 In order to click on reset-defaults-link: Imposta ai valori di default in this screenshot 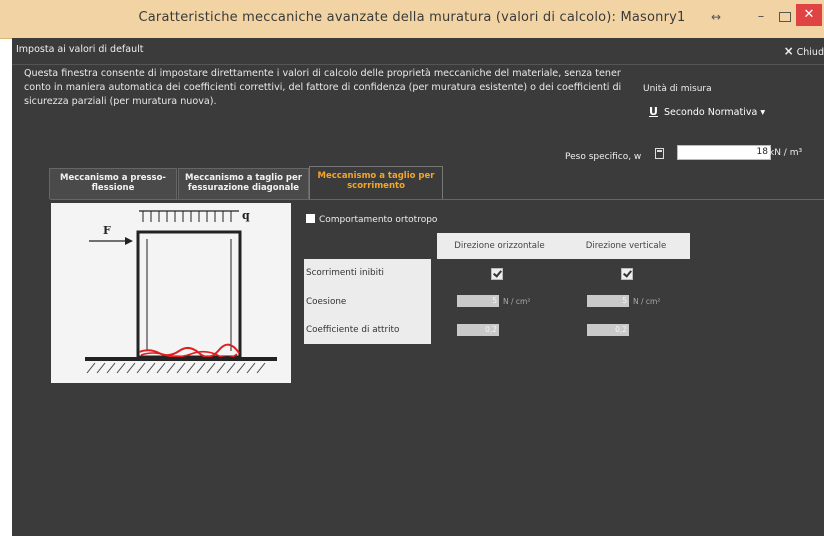, I will do `click(79, 49)`.